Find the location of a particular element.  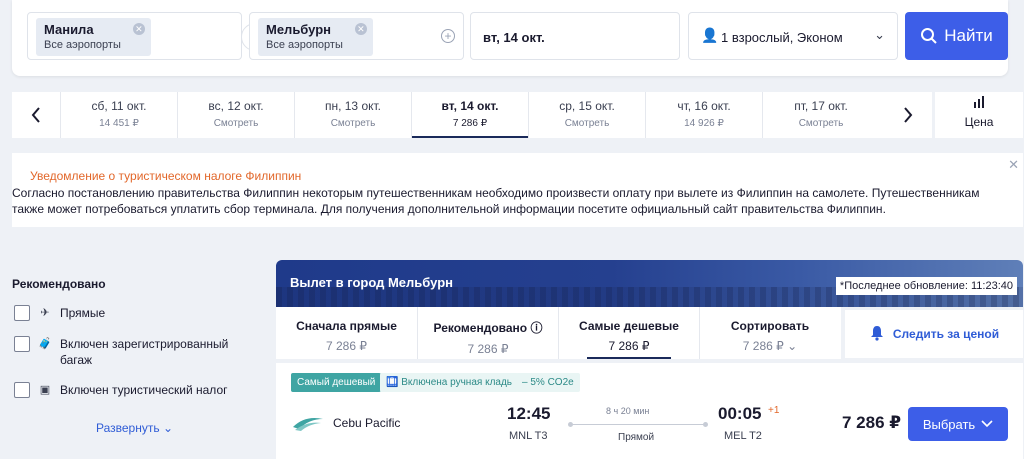

date-option-price: 14 451 ₽ is located at coordinates (119, 123).